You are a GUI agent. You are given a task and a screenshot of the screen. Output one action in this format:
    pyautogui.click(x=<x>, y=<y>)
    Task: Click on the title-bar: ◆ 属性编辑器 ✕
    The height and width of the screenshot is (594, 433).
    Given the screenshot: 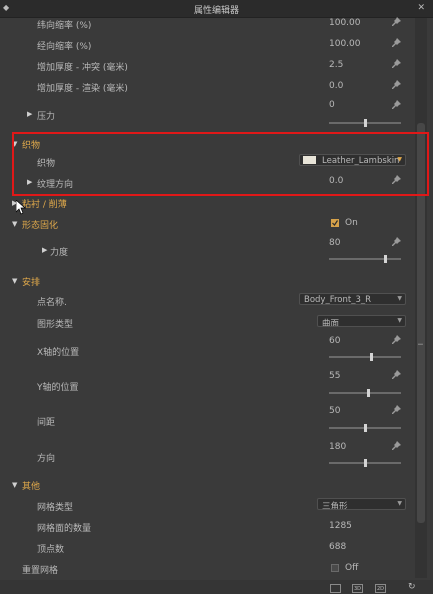 What is the action you would take?
    pyautogui.click(x=216, y=9)
    